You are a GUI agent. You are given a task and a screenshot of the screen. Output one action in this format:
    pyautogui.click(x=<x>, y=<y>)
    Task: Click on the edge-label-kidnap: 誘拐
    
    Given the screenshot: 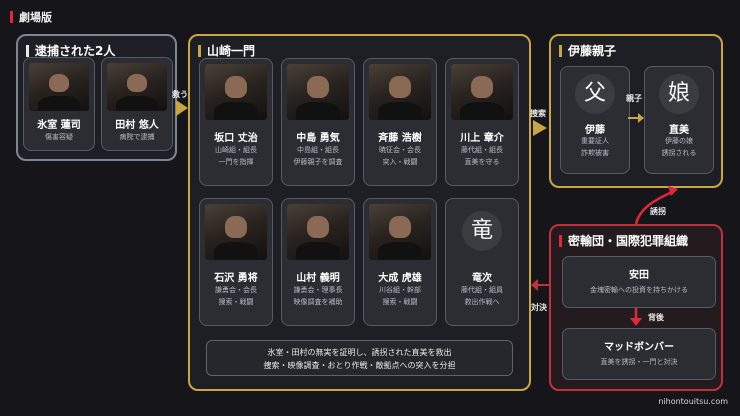 What is the action you would take?
    pyautogui.click(x=658, y=211)
    